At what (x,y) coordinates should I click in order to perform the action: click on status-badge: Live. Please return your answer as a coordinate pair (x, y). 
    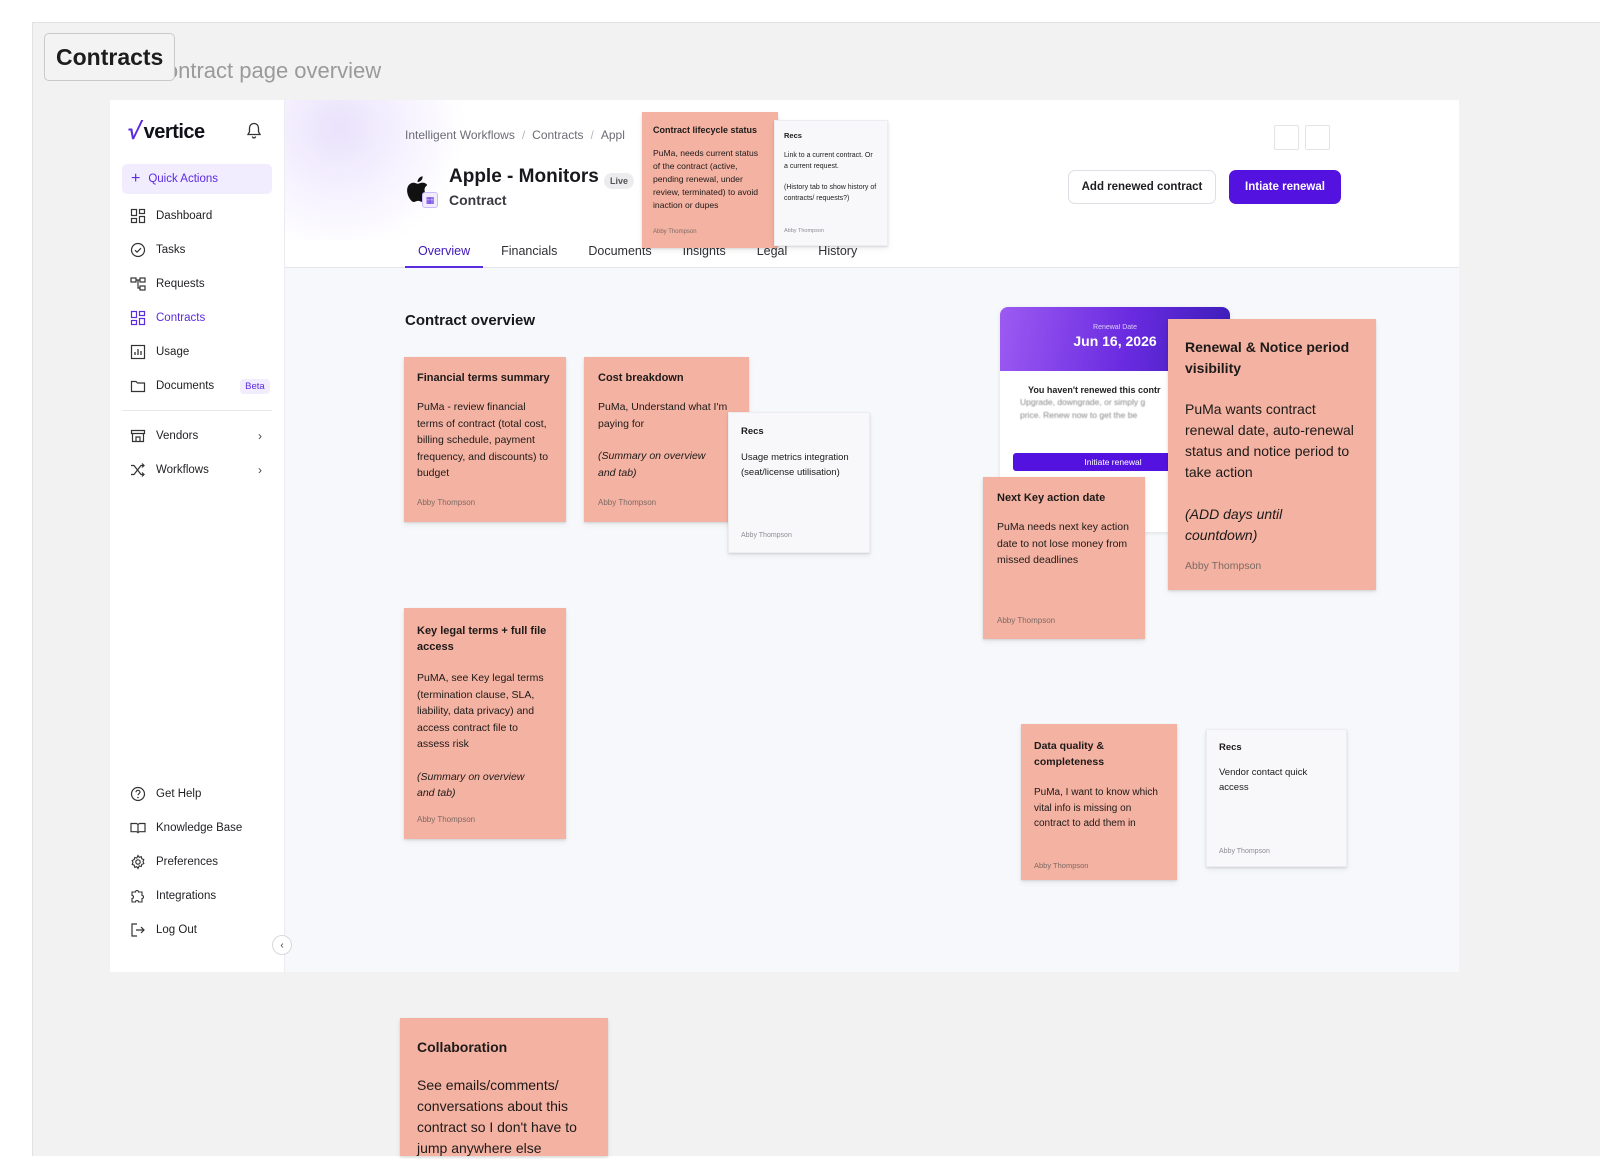
    Looking at the image, I should click on (619, 181).